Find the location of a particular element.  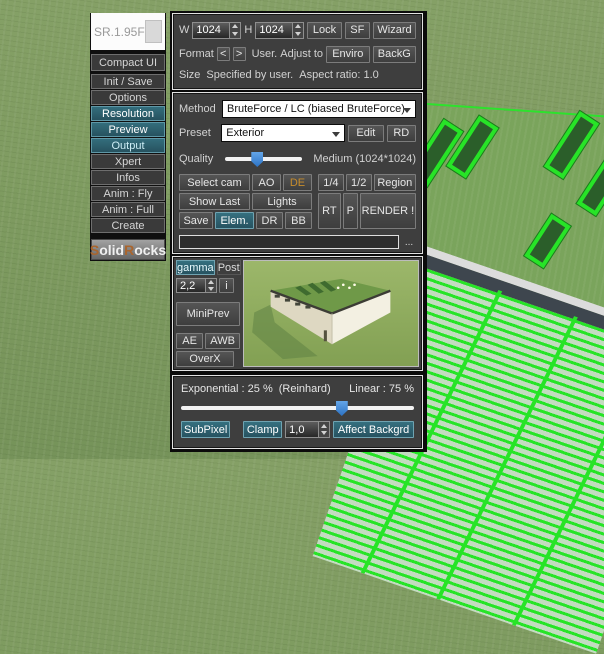

clamp-spinner: 1,0 is located at coordinates (308, 429).